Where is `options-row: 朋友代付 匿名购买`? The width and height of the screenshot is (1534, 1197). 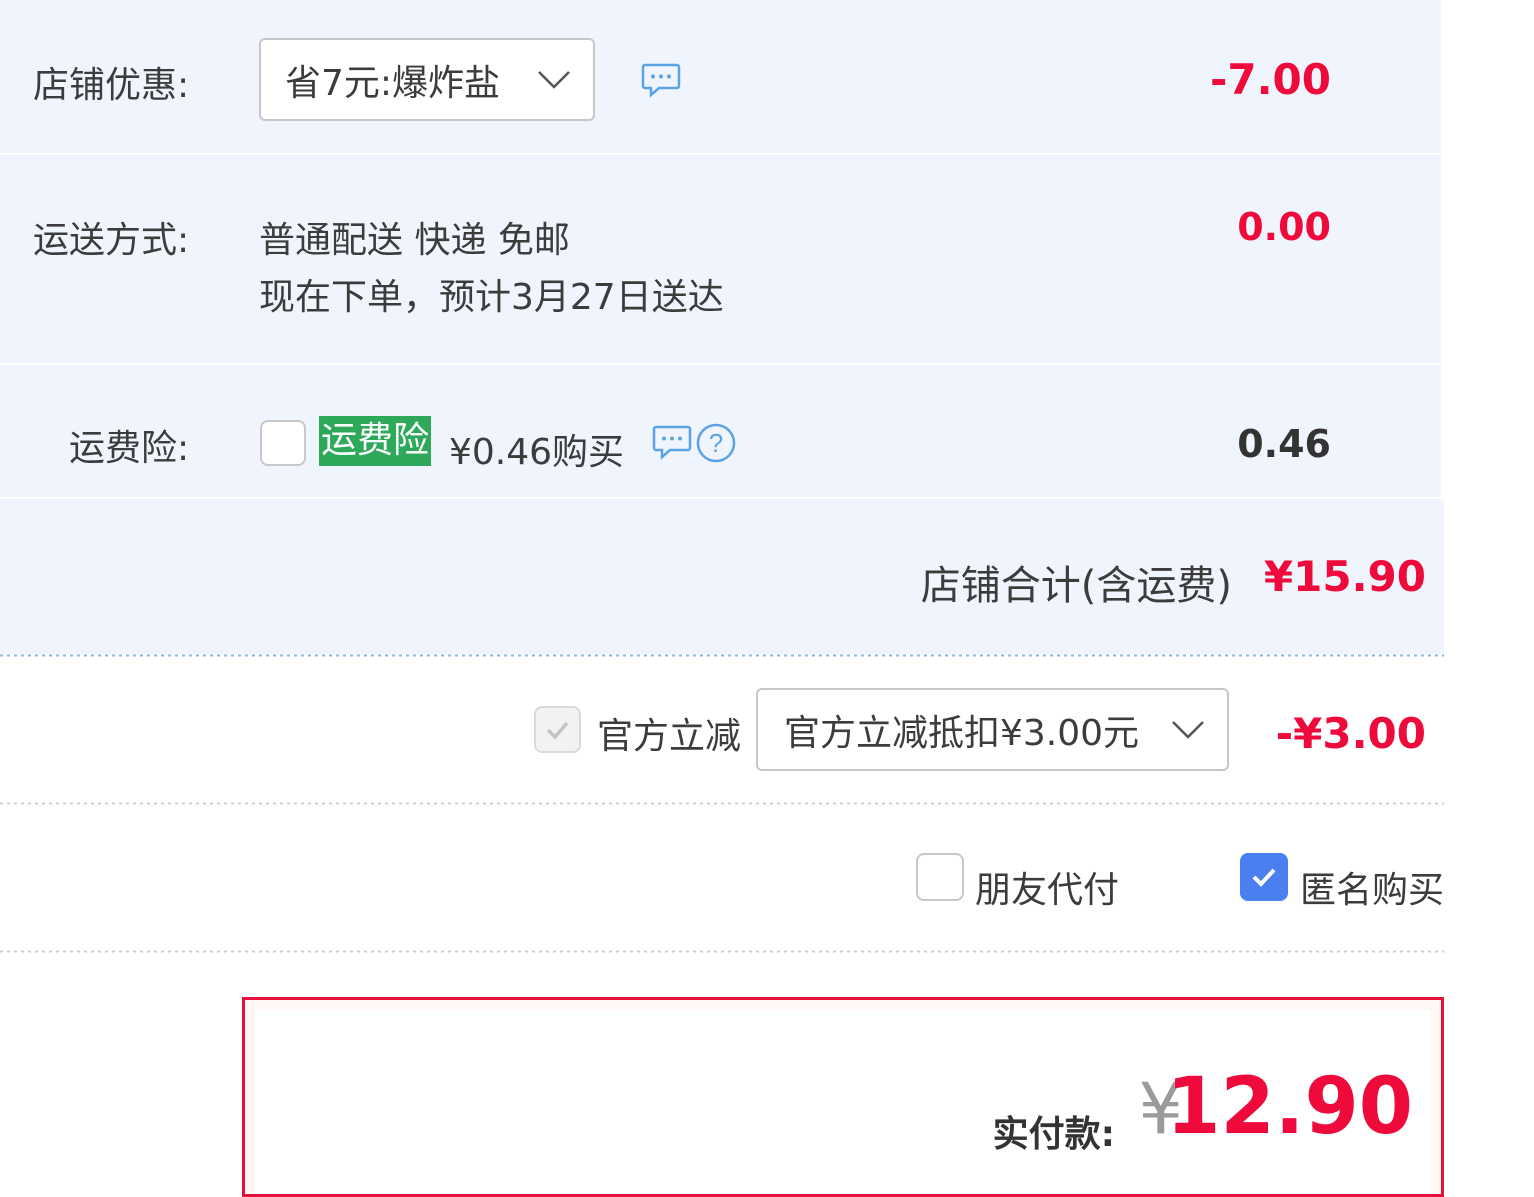 options-row: 朋友代付 匿名购买 is located at coordinates (722, 877).